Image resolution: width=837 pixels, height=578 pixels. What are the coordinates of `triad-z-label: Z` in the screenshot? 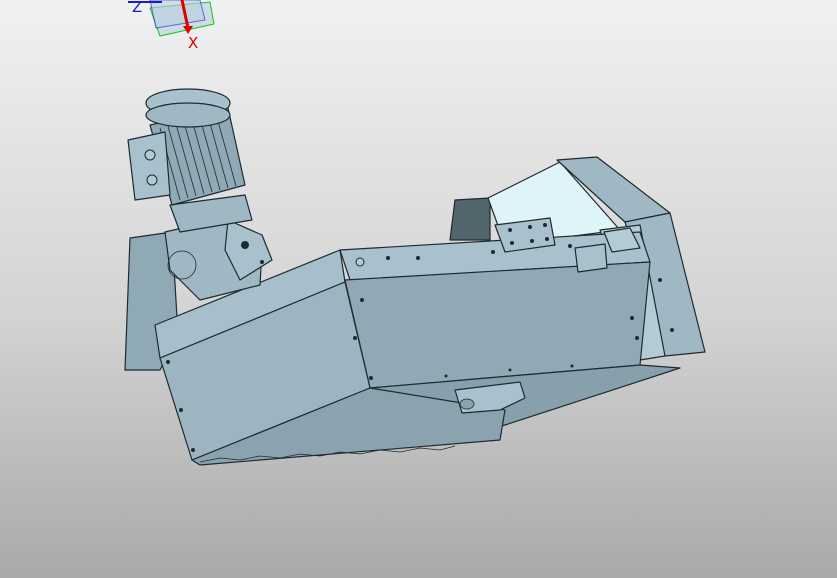 It's located at (137, 8).